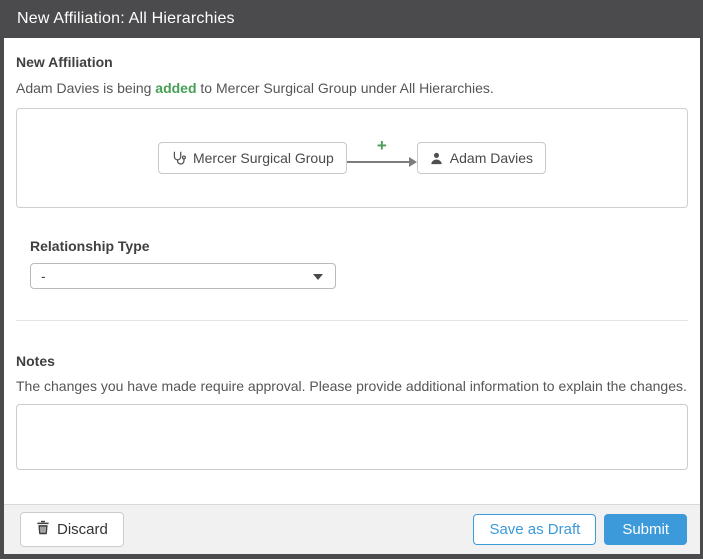 The image size is (703, 559). What do you see at coordinates (381, 145) in the screenshot?
I see `plus-icon: +` at bounding box center [381, 145].